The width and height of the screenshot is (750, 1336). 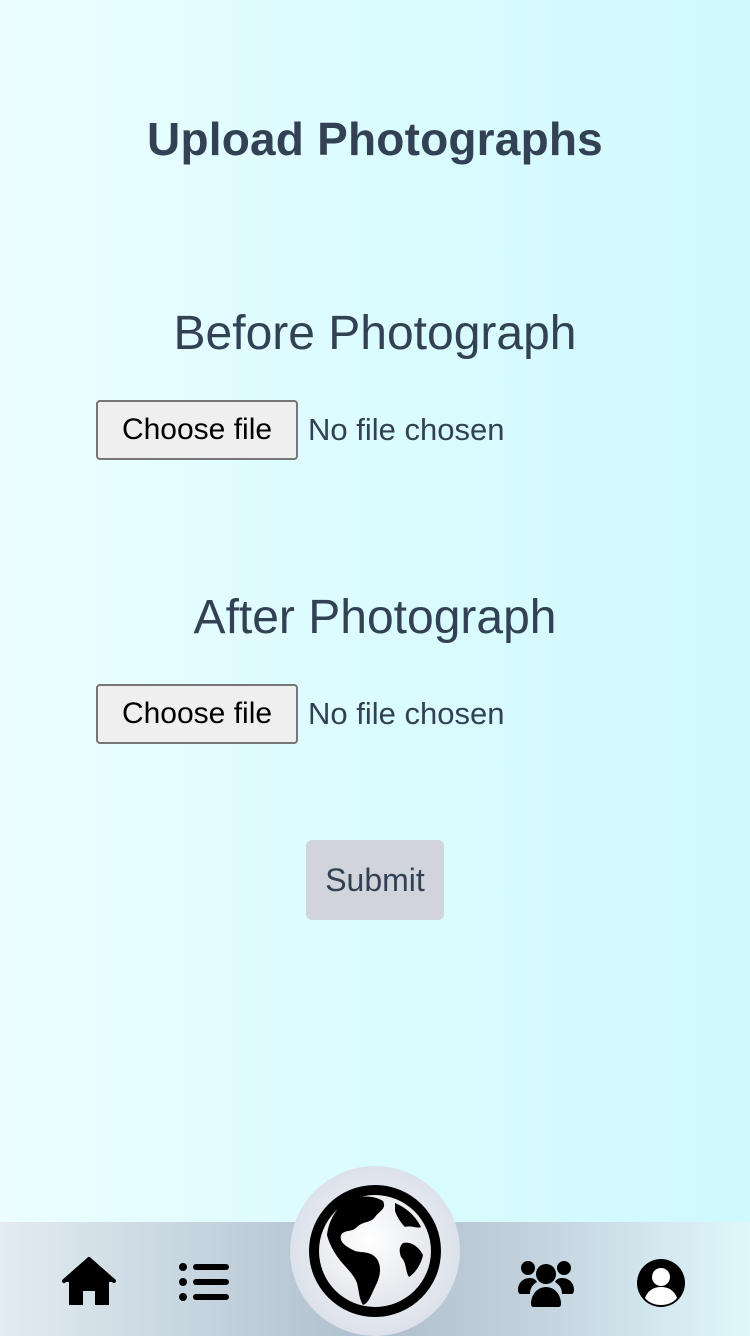 I want to click on home-icon, so click(x=89, y=1281).